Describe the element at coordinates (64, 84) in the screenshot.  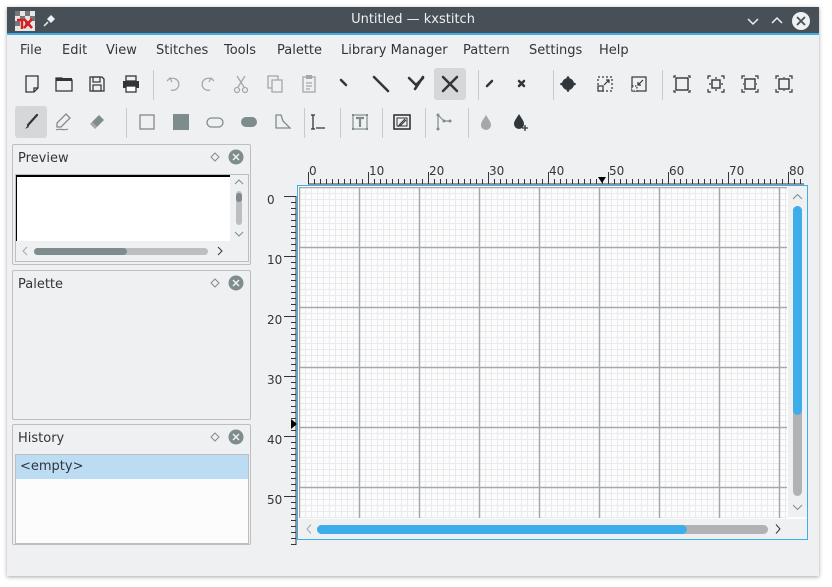
I see `open-button` at that location.